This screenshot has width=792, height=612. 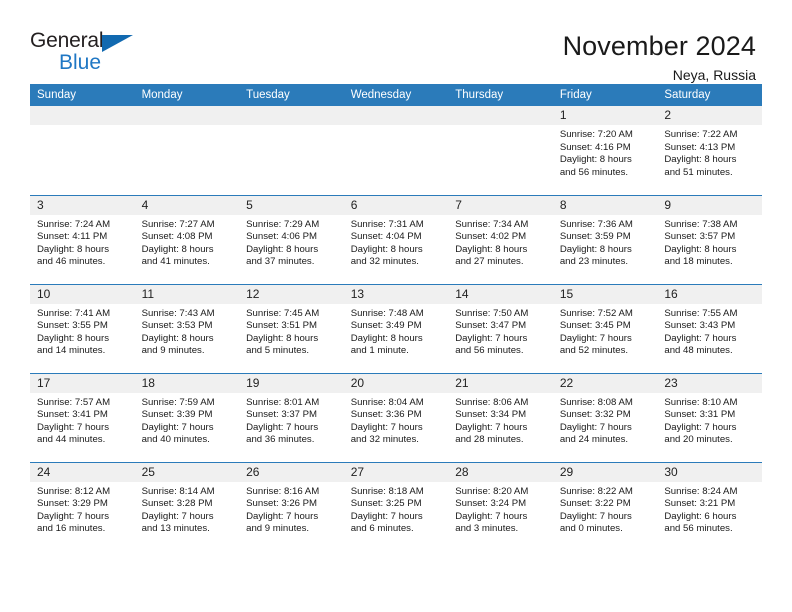 I want to click on daylight-text-line2: and 5 minutes., so click(x=278, y=351).